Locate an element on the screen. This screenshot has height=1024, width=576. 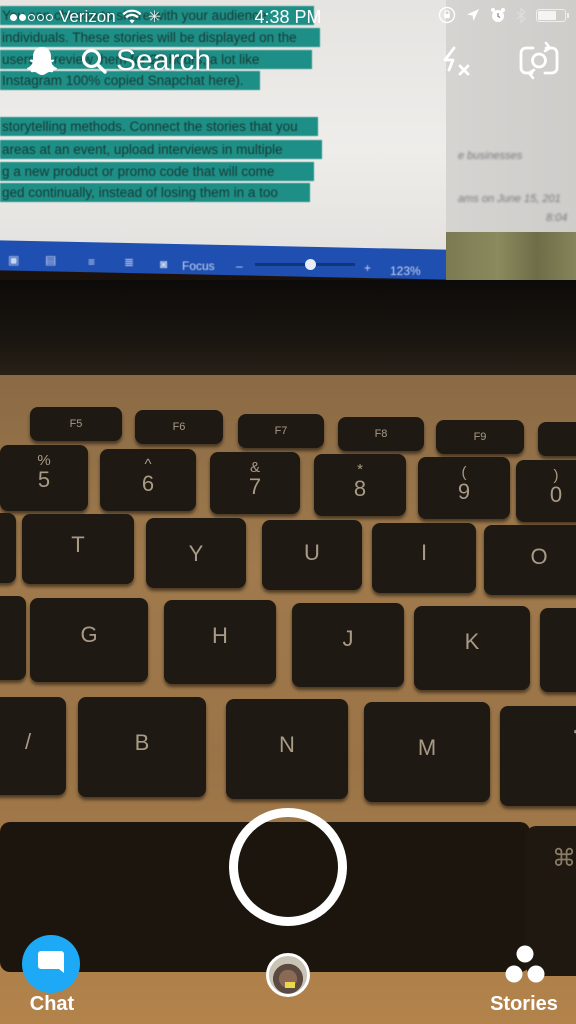
search-label: Search is located at coordinates (164, 60).